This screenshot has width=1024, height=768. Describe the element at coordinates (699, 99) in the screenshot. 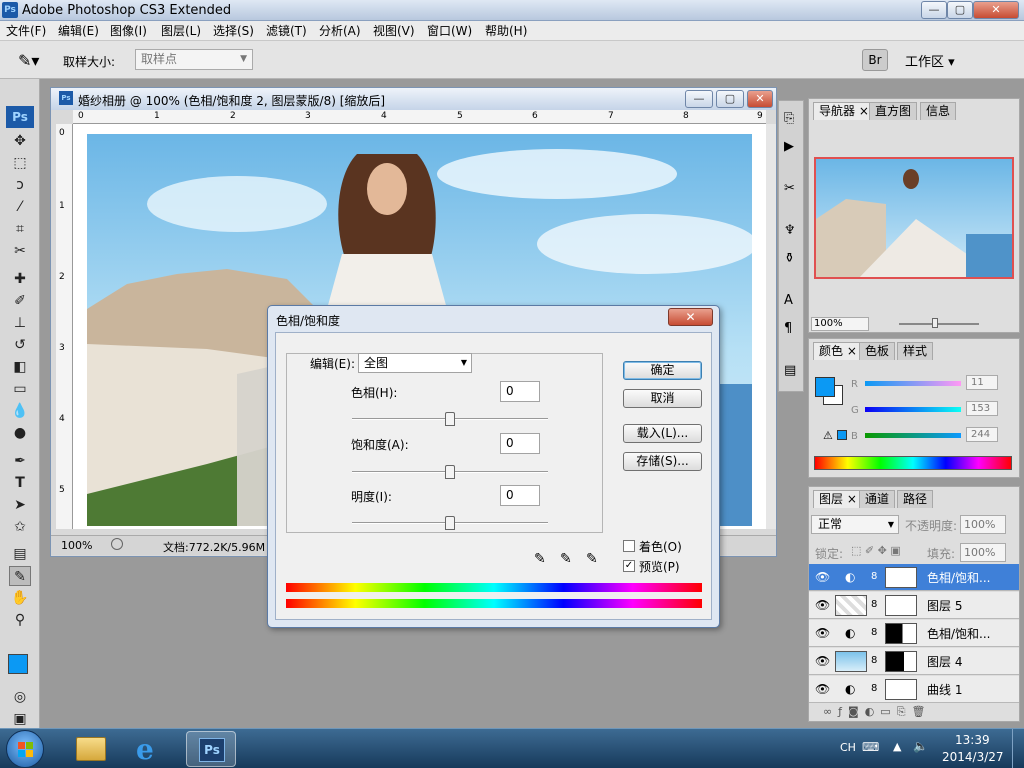

I see `doc-minimize-button: —` at that location.